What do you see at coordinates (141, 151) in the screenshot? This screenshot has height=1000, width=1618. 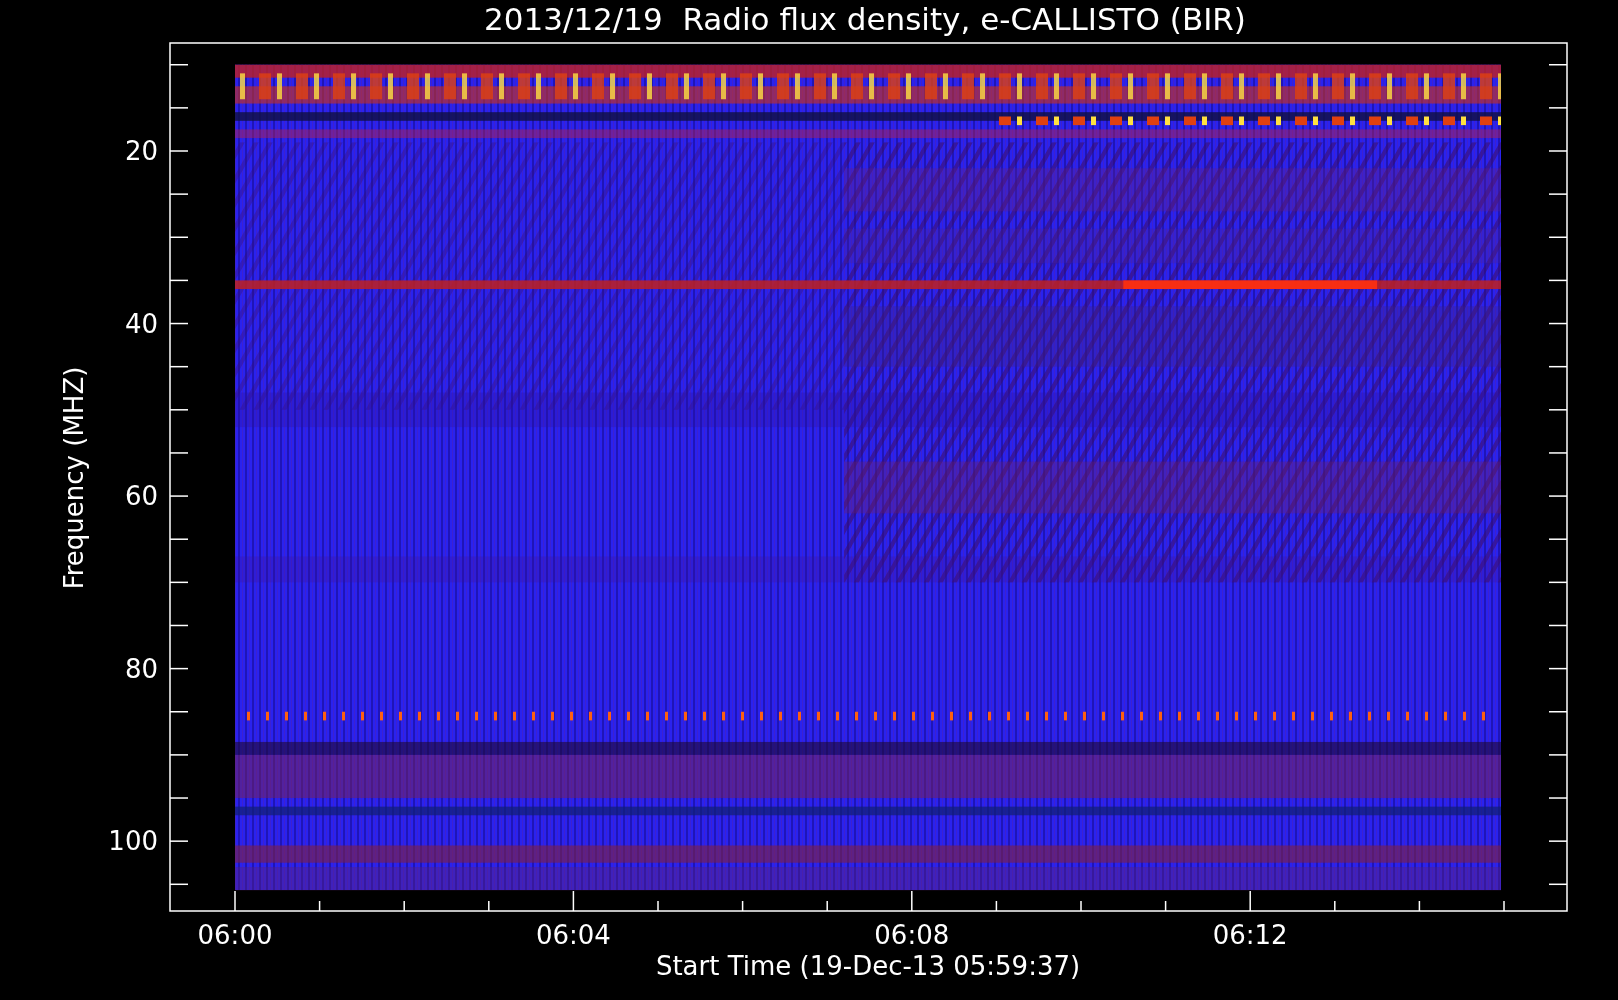 I see `y-tick-label: 20` at bounding box center [141, 151].